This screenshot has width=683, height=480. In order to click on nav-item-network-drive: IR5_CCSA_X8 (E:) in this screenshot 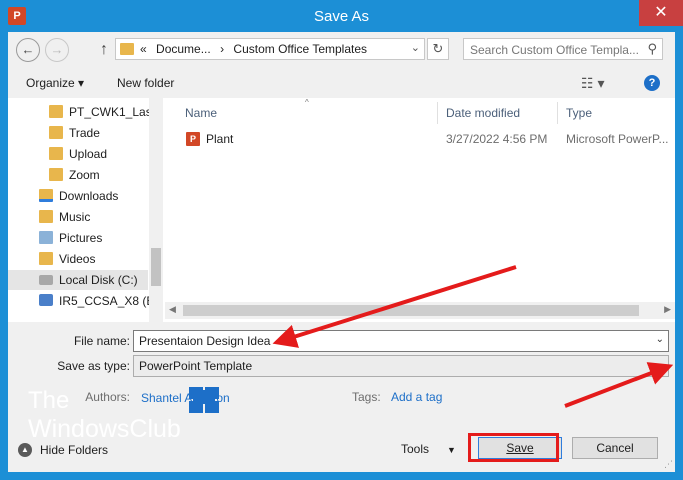, I will do `click(85, 301)`.